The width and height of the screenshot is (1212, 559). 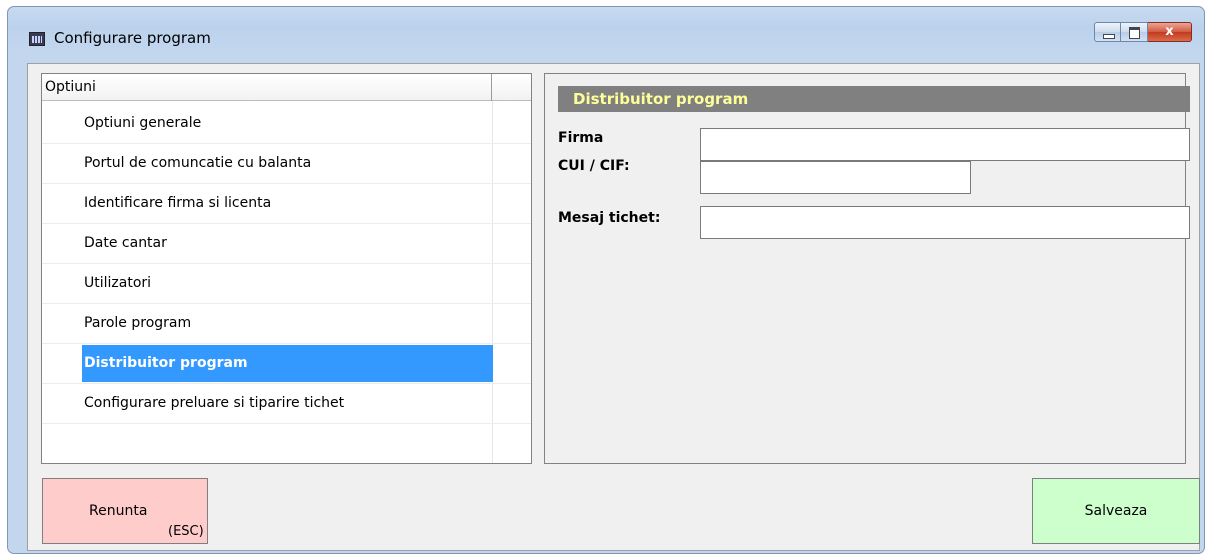 What do you see at coordinates (286, 87) in the screenshot?
I see `options-list-header: Optiuni` at bounding box center [286, 87].